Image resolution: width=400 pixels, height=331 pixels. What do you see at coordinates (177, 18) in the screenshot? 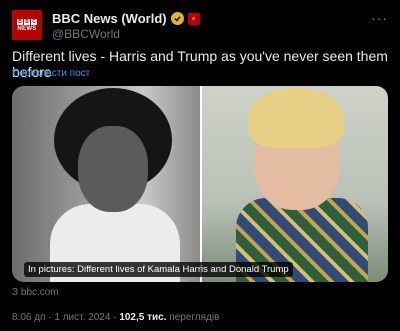
I see `verified-badge-icon` at bounding box center [177, 18].